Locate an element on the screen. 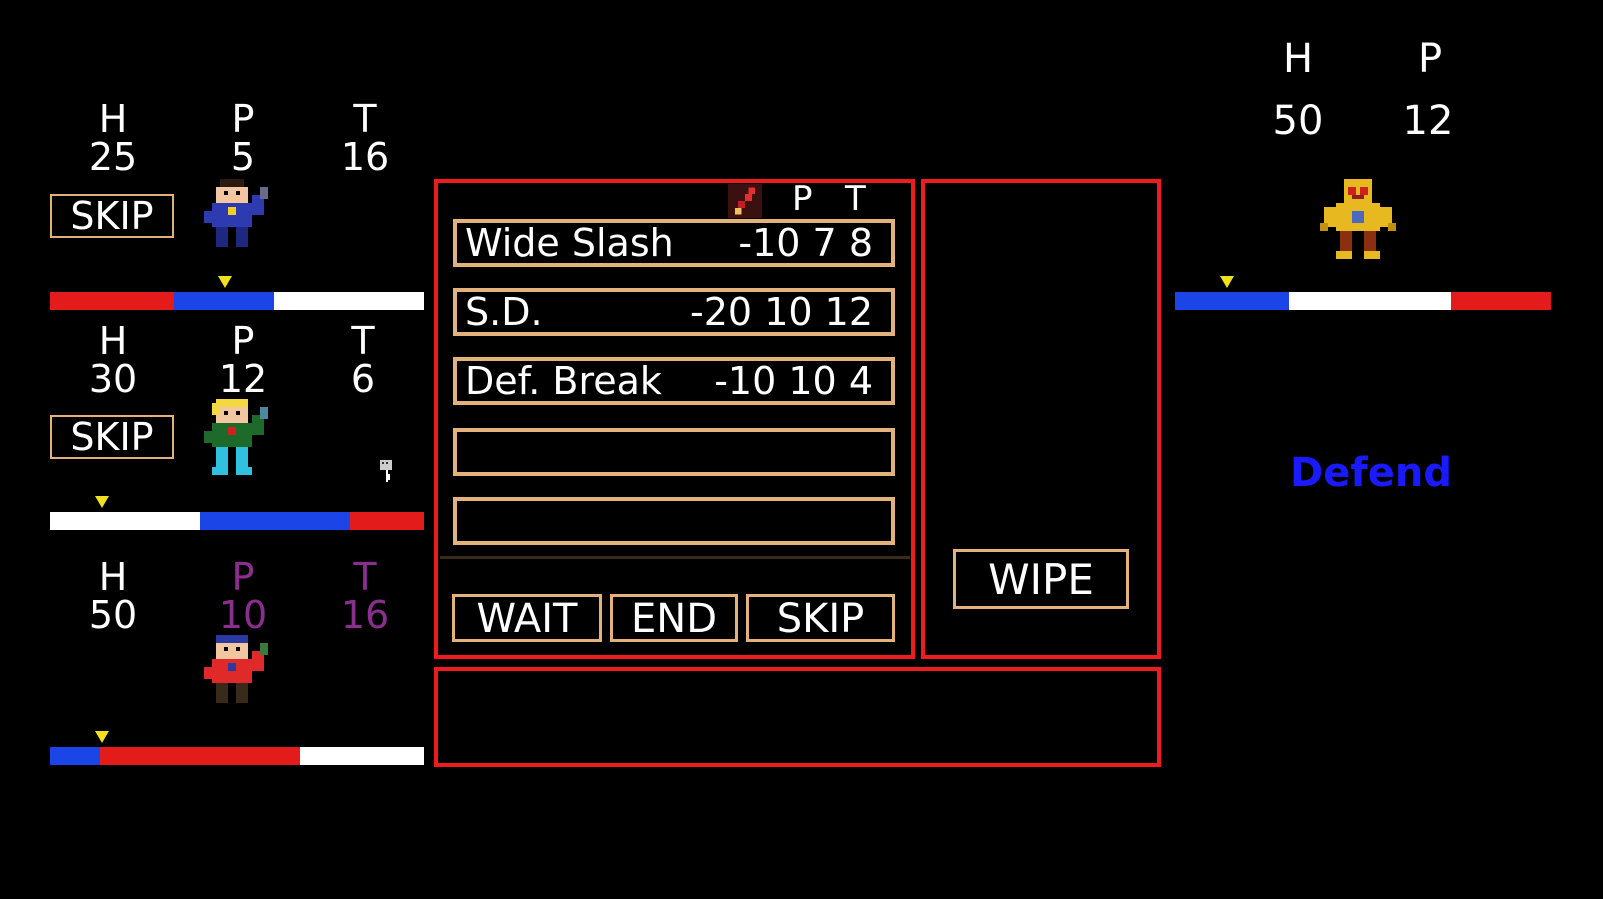 The height and width of the screenshot is (899, 1603). party2-p-stat: P 12 is located at coordinates (243, 360).